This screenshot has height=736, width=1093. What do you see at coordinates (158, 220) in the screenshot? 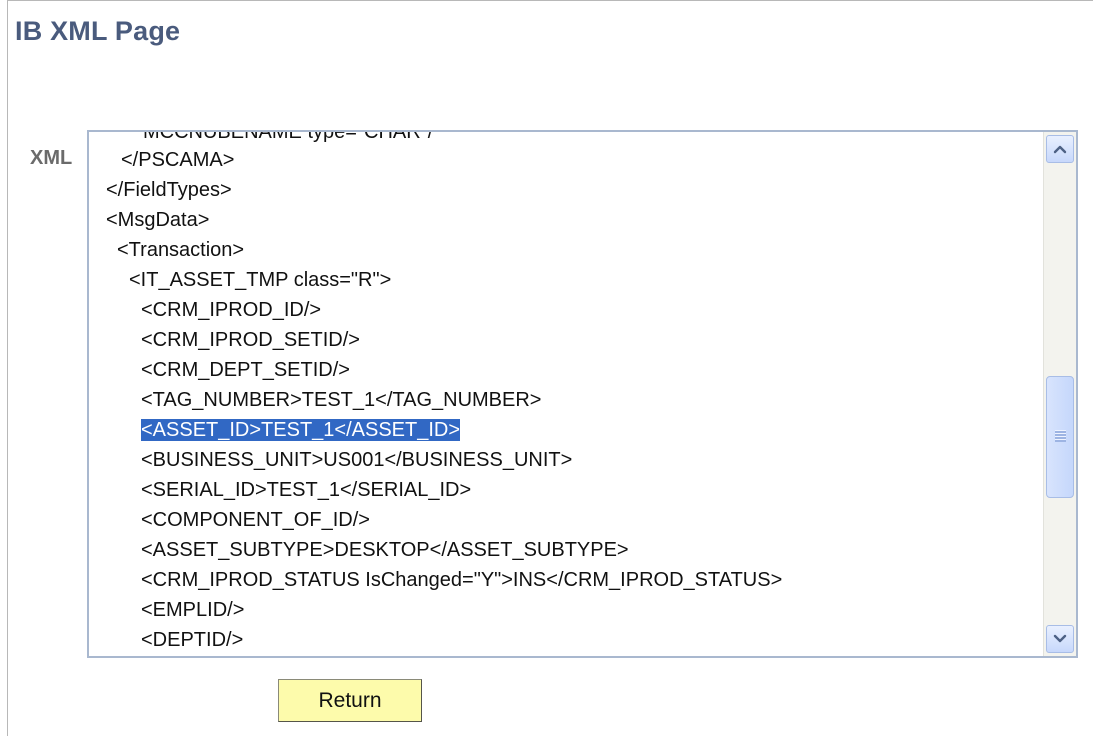
I see `xml-line: <MsgData>` at bounding box center [158, 220].